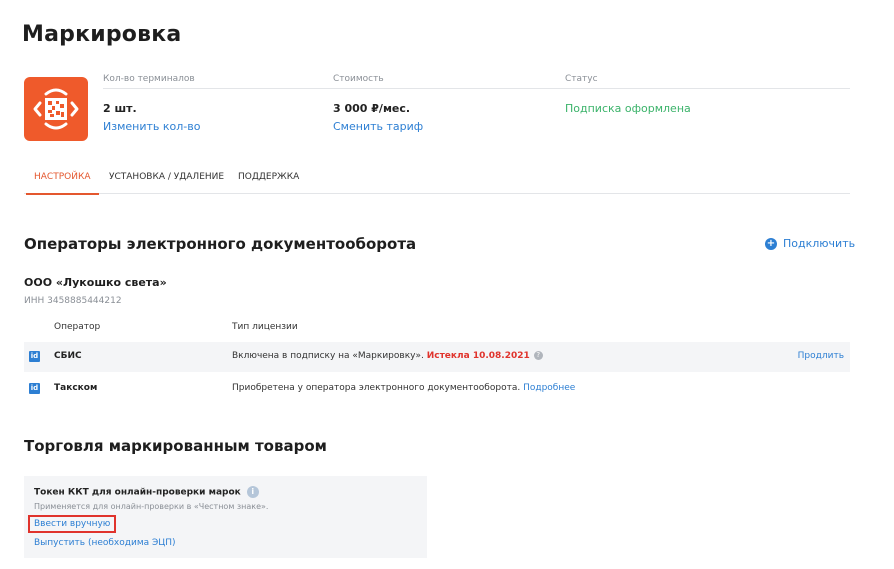  I want to click on tab-settings: НАСТРОЙКА, so click(62, 183).